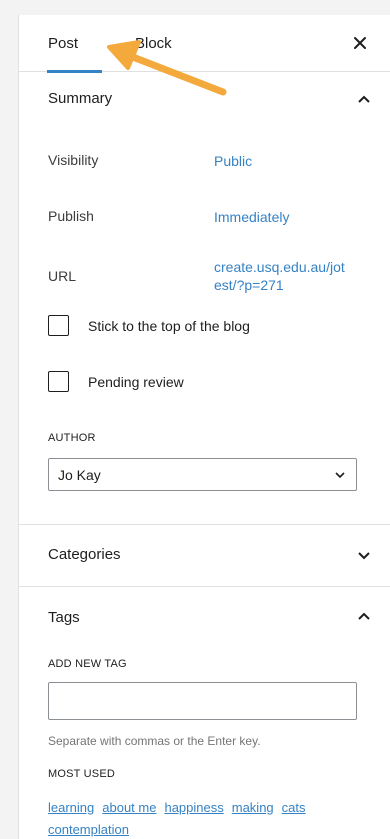 This screenshot has height=839, width=390. Describe the element at coordinates (71, 216) in the screenshot. I see `publish-label: Publish` at that location.